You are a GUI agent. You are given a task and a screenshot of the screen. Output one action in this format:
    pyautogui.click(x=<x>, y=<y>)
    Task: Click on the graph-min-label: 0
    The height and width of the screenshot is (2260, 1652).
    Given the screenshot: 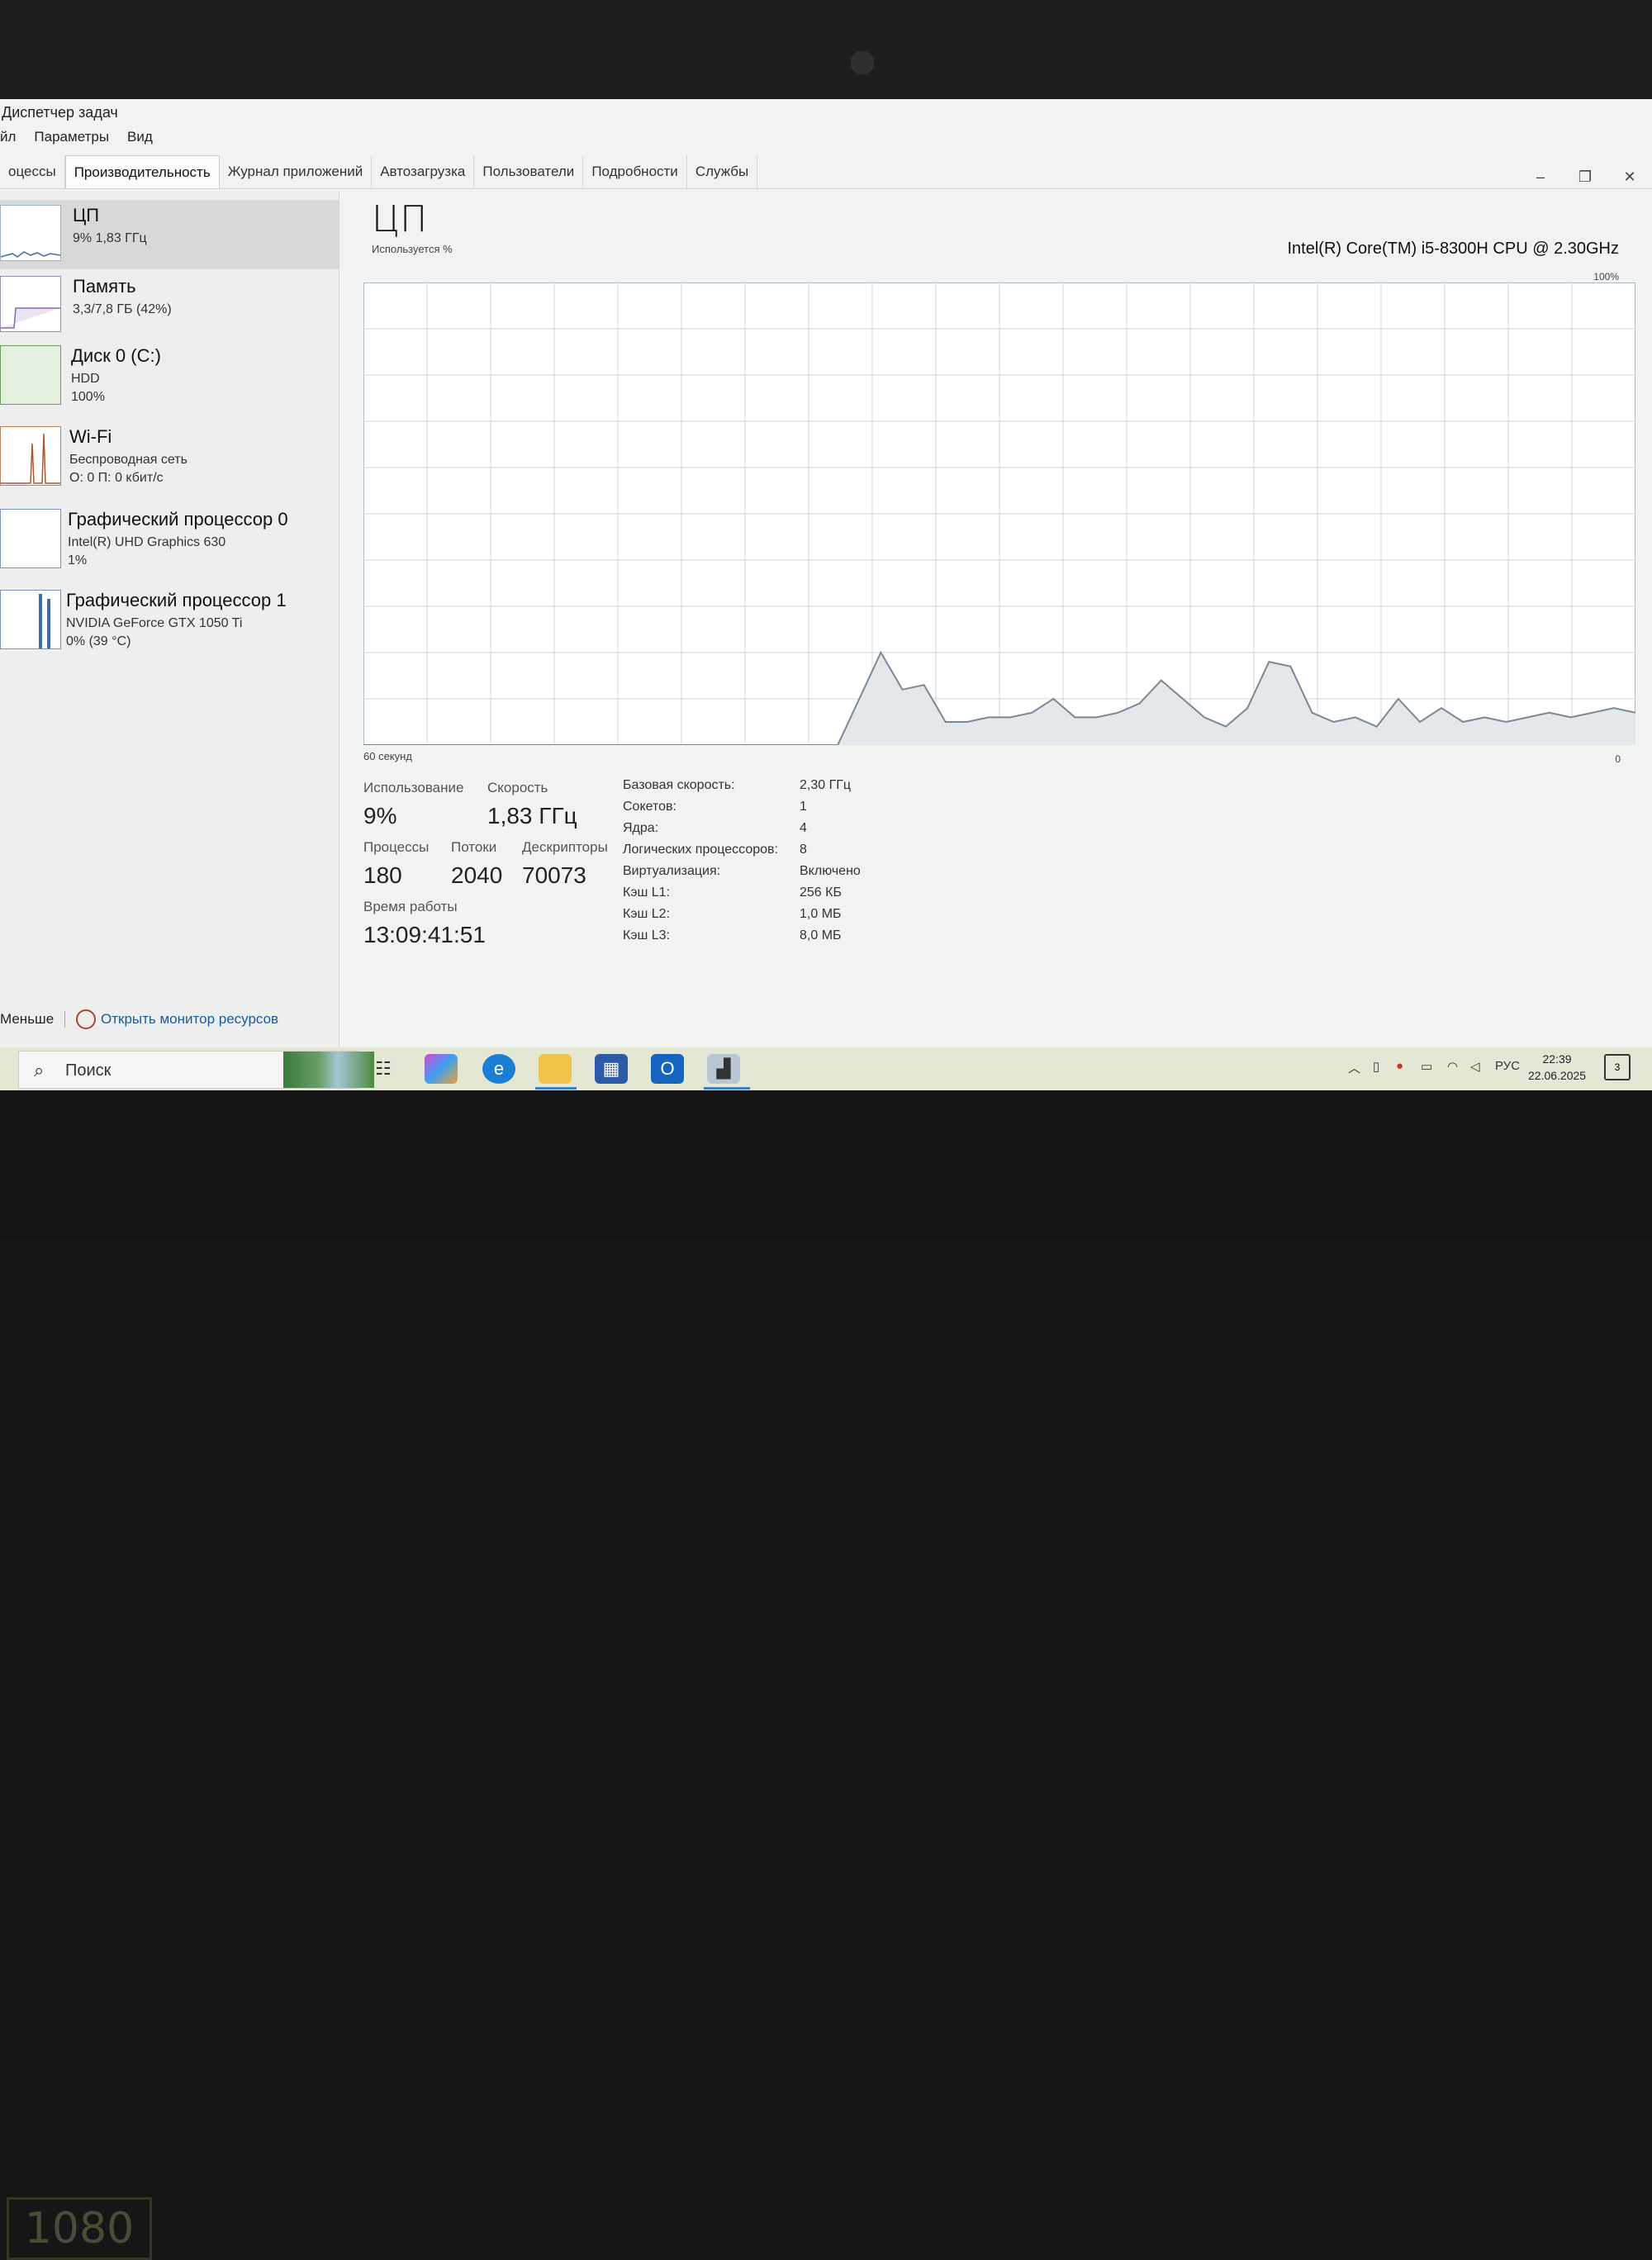 What is the action you would take?
    pyautogui.click(x=1618, y=759)
    